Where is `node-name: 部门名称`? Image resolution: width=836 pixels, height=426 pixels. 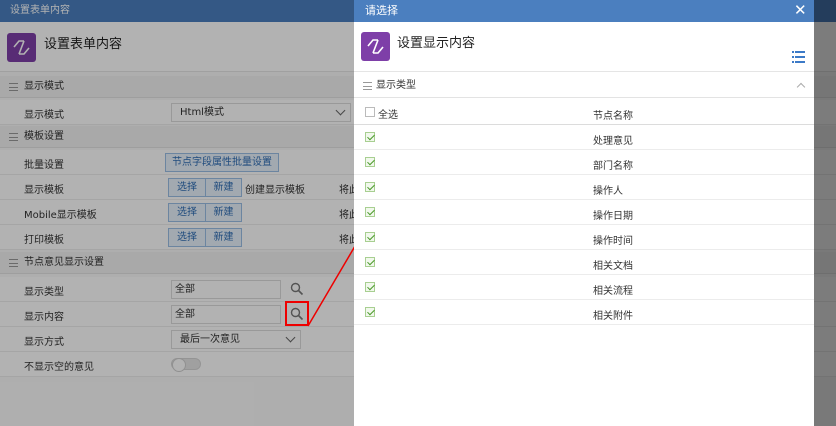 node-name: 部门名称 is located at coordinates (613, 166).